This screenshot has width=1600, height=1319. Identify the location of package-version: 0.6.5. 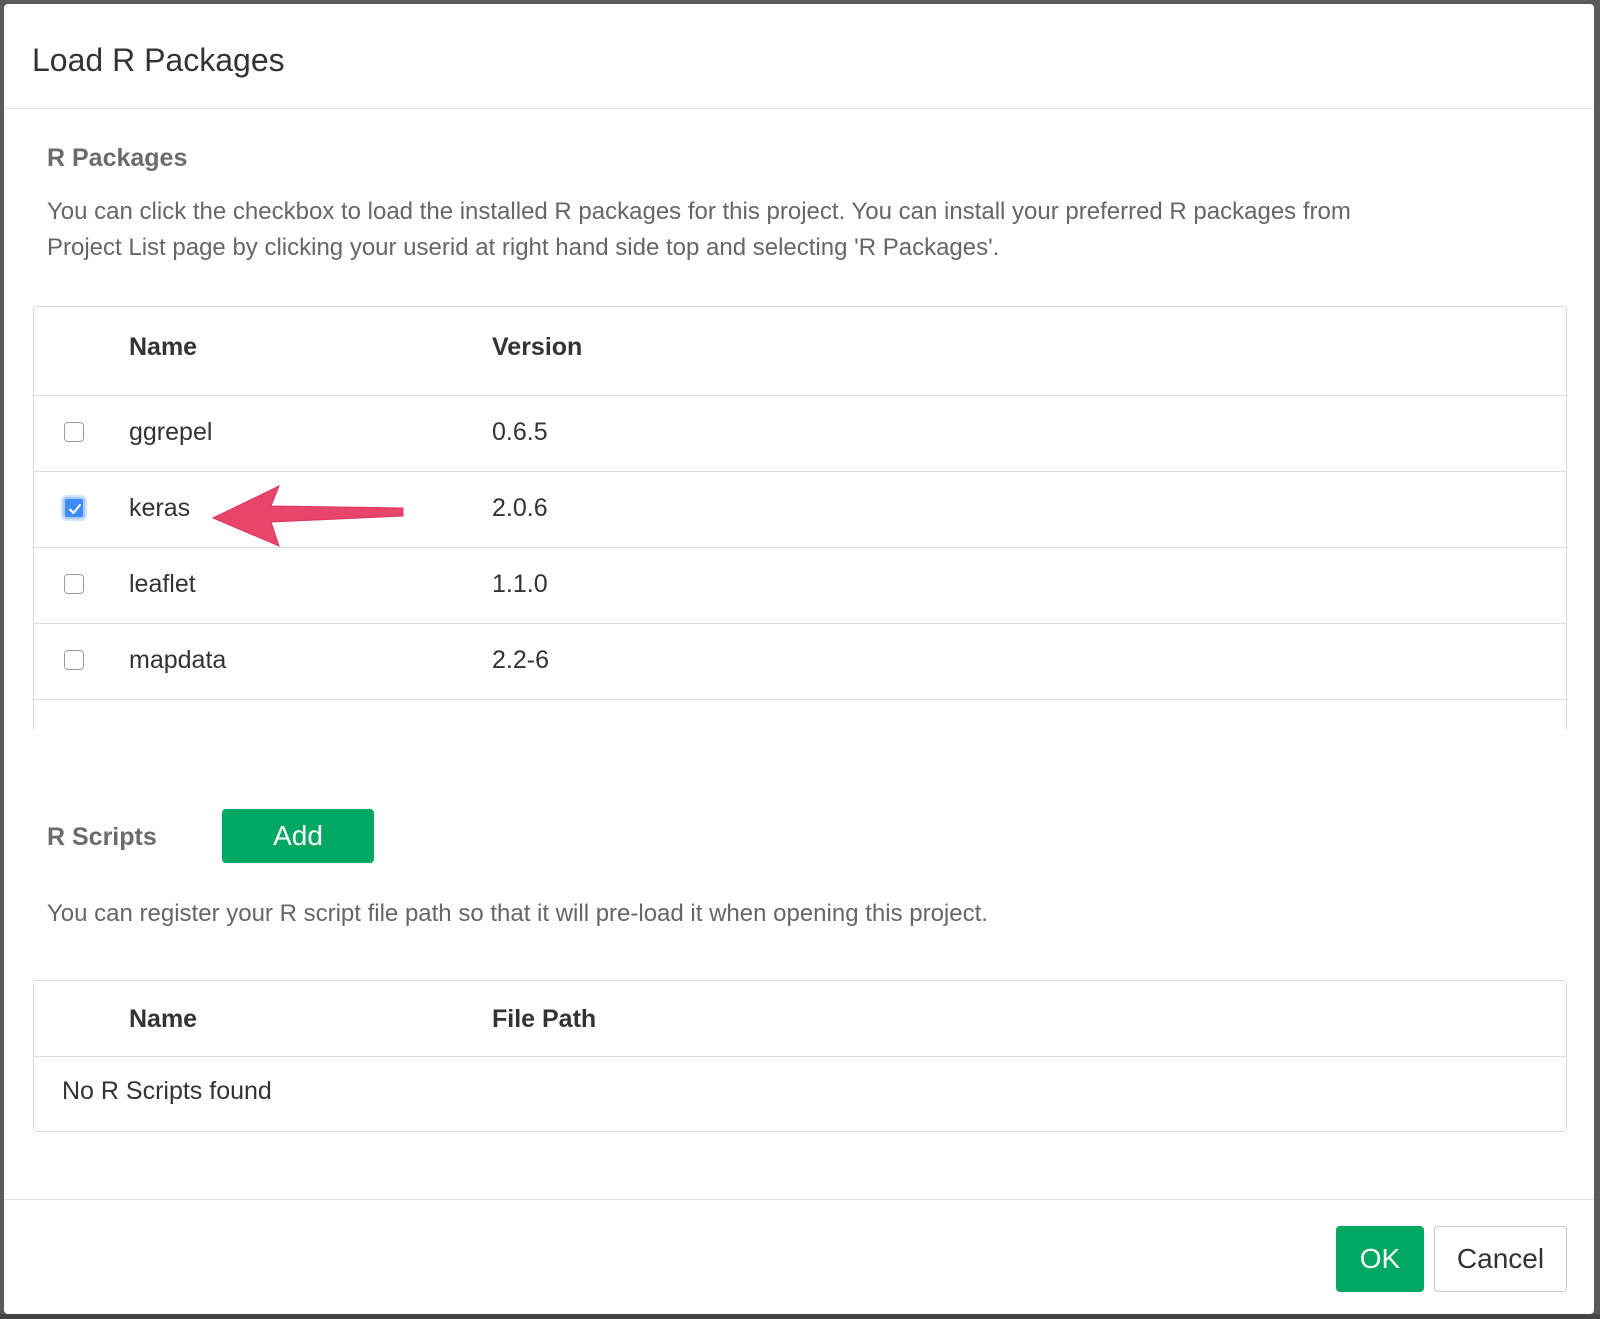
(520, 432).